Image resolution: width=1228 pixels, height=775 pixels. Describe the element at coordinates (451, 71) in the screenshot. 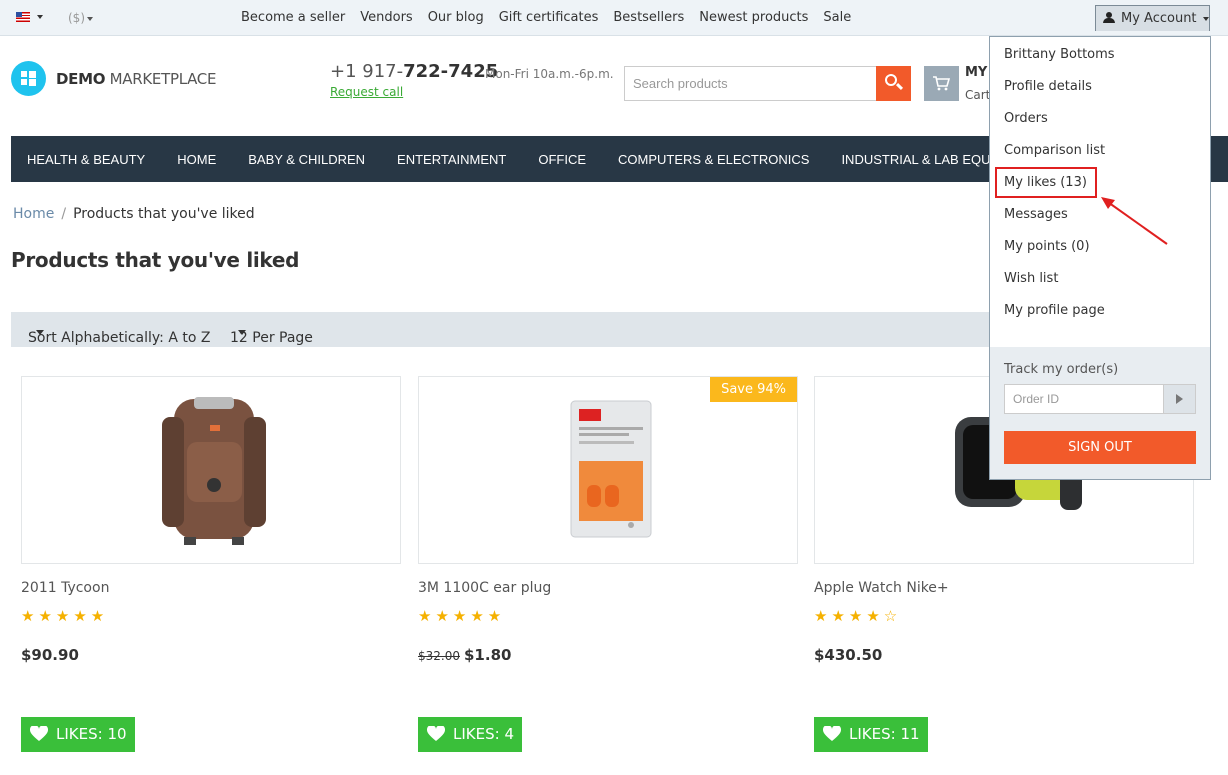

I see `phone-main: 722-7425` at that location.